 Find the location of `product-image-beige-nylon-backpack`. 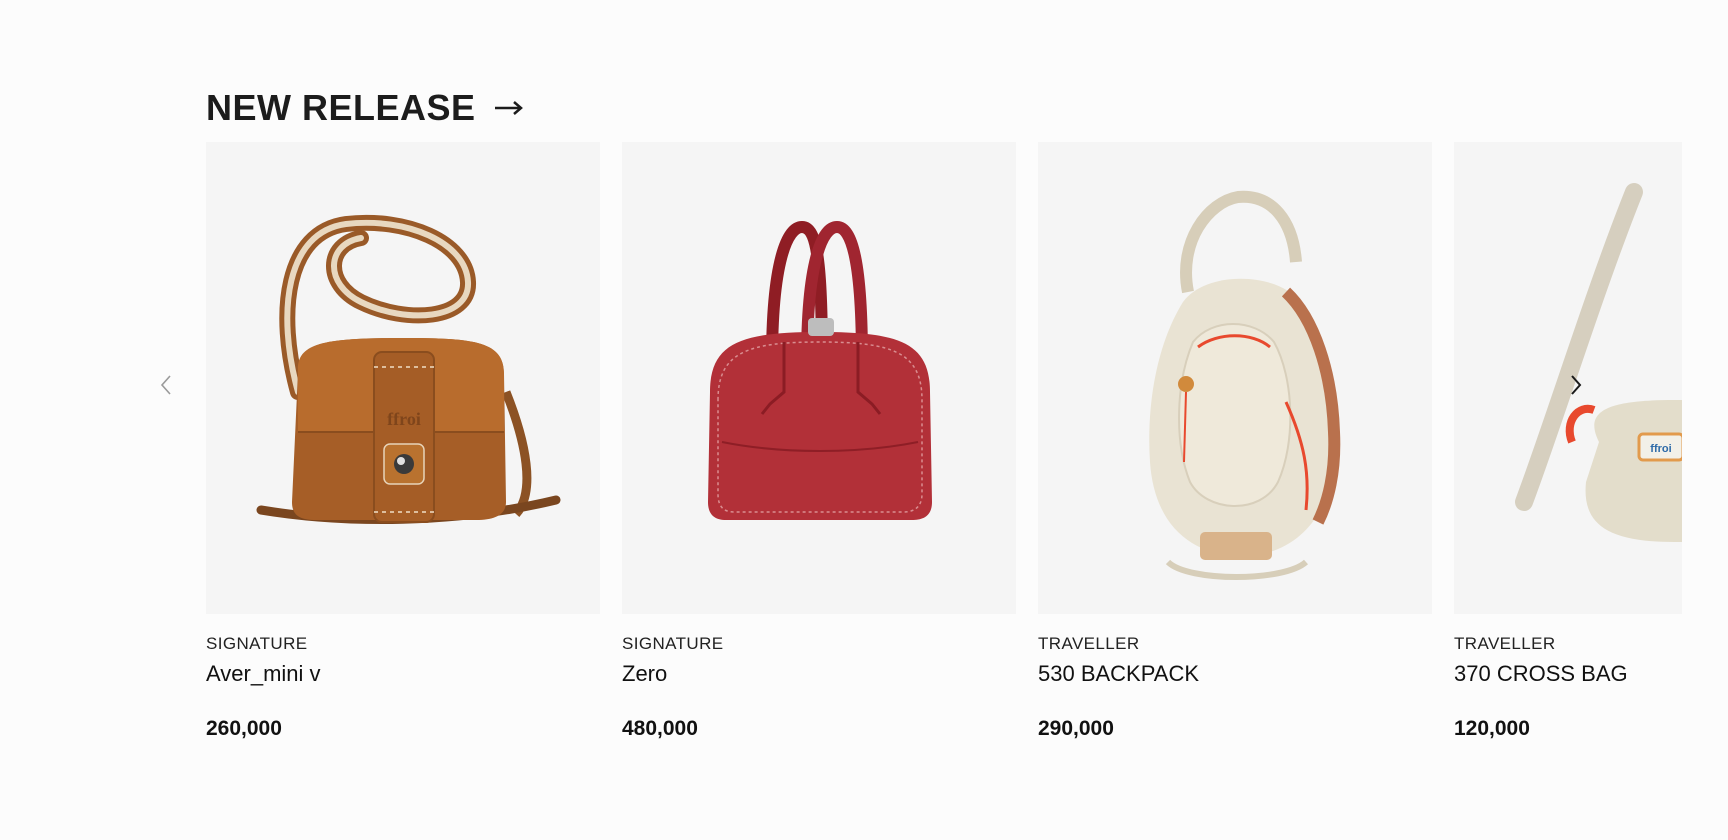

product-image-beige-nylon-backpack is located at coordinates (1235, 378).